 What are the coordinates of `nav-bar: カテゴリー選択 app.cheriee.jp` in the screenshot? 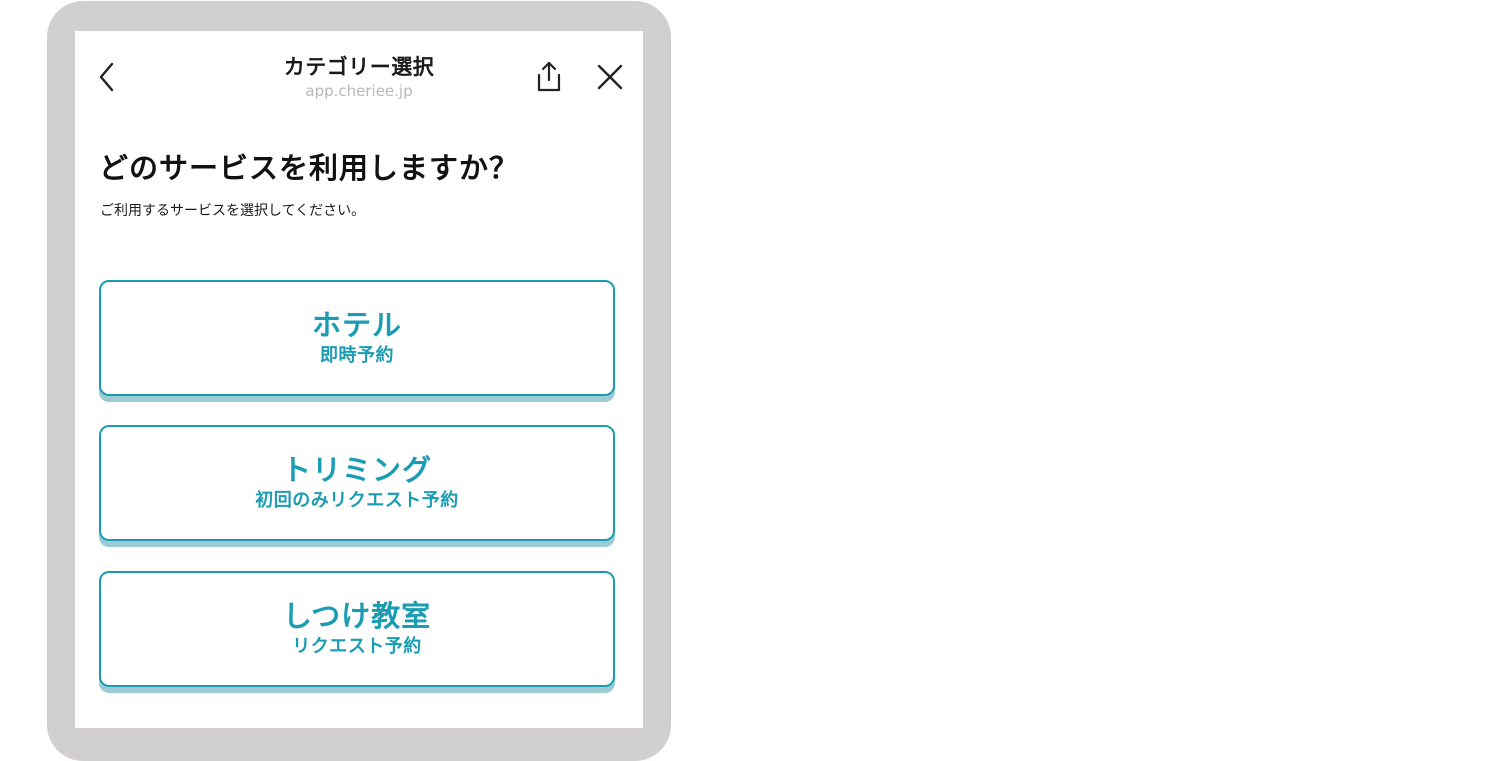 It's located at (359, 71).